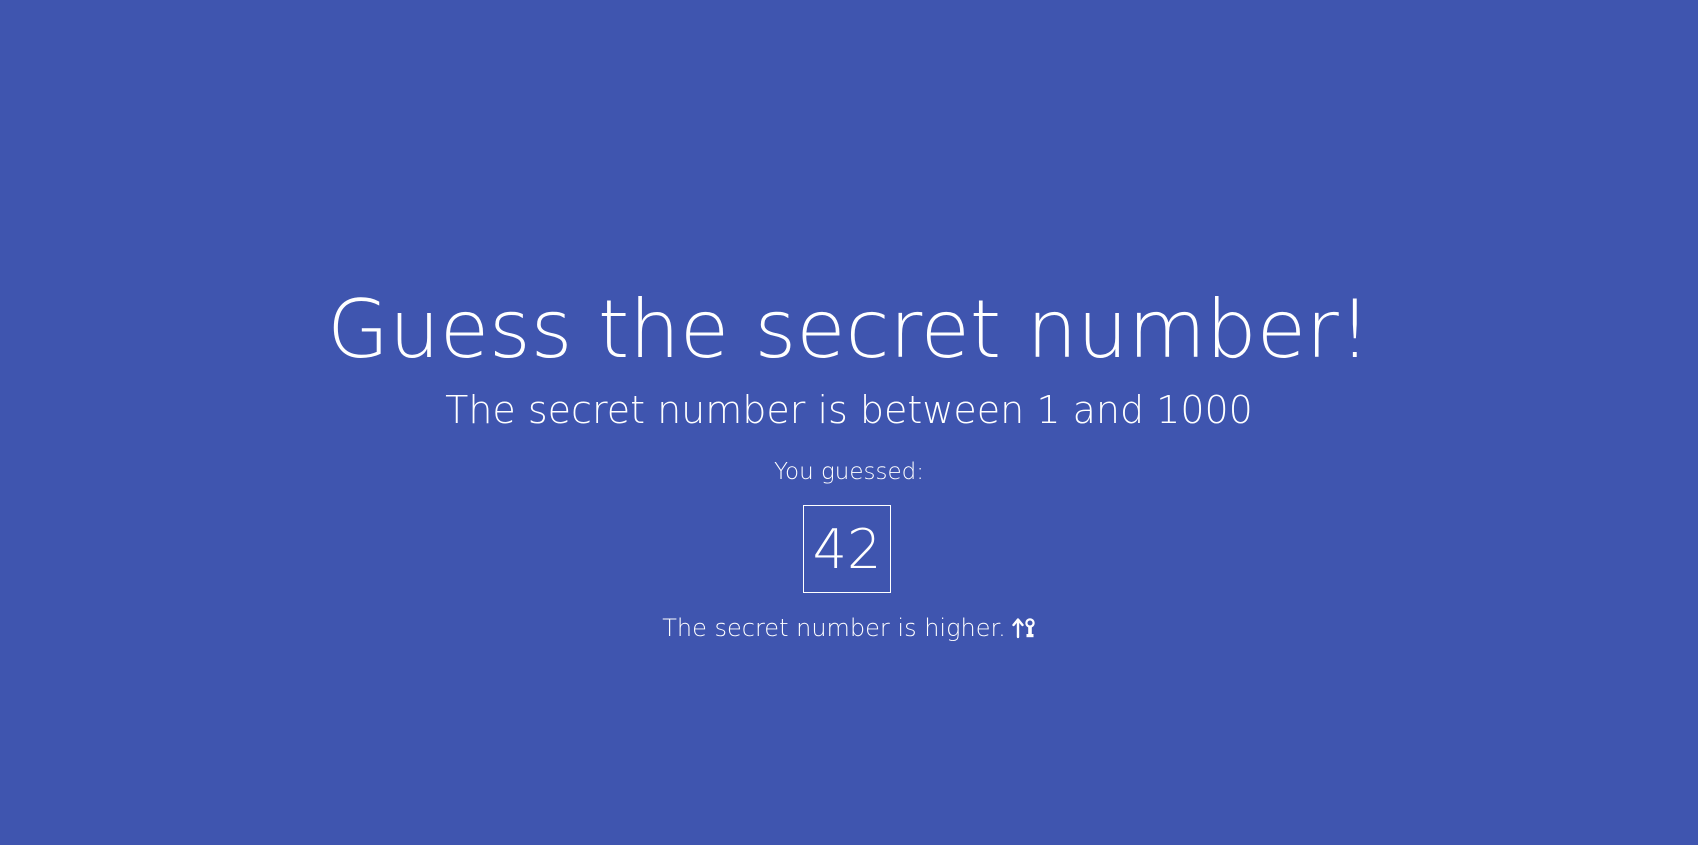 The width and height of the screenshot is (1698, 845). What do you see at coordinates (849, 472) in the screenshot?
I see `guess-label: You guessed:` at bounding box center [849, 472].